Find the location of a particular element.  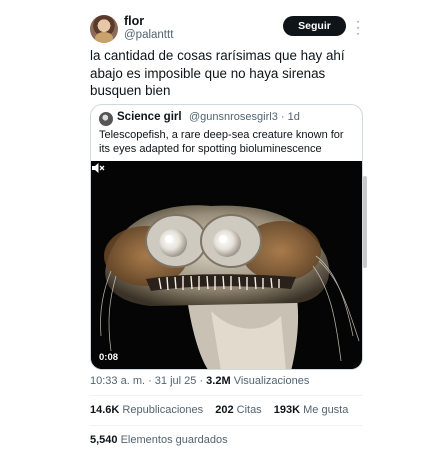

likes-count: 193K is located at coordinates (287, 410).